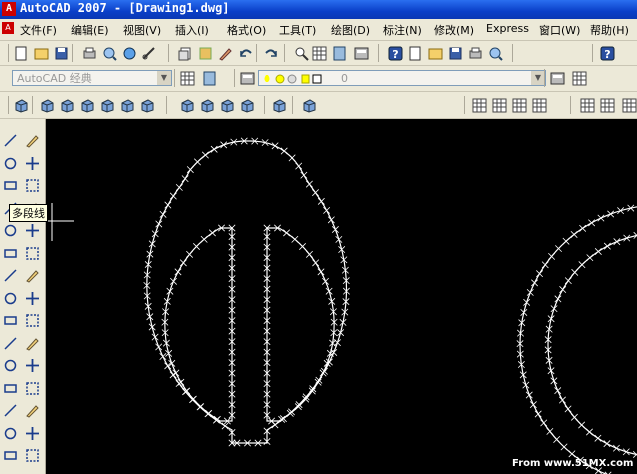 The height and width of the screenshot is (474, 637). What do you see at coordinates (9, 9) in the screenshot?
I see `autocad-icon: A` at bounding box center [9, 9].